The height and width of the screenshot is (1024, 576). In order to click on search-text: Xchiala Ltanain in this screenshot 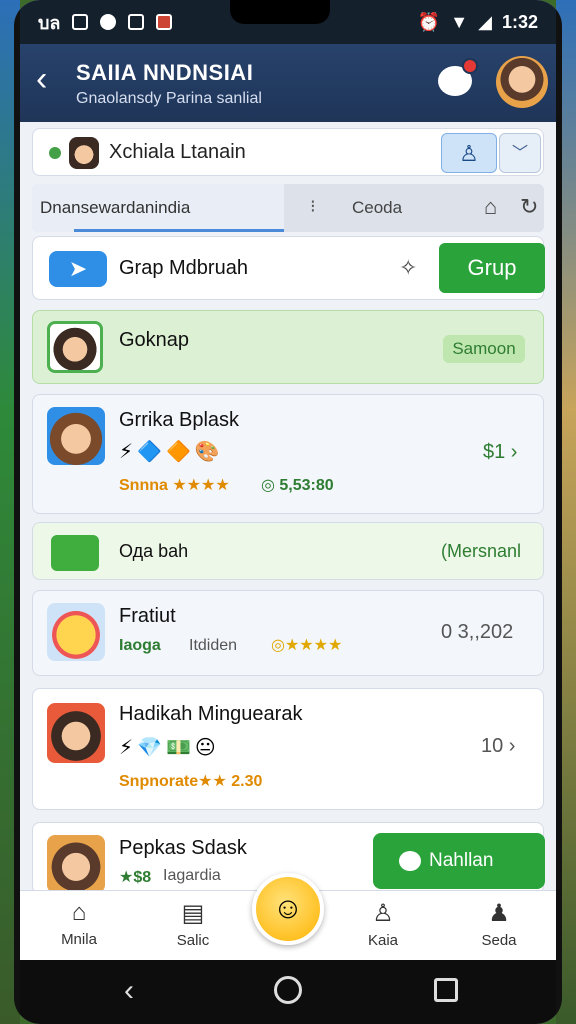, I will do `click(177, 152)`.